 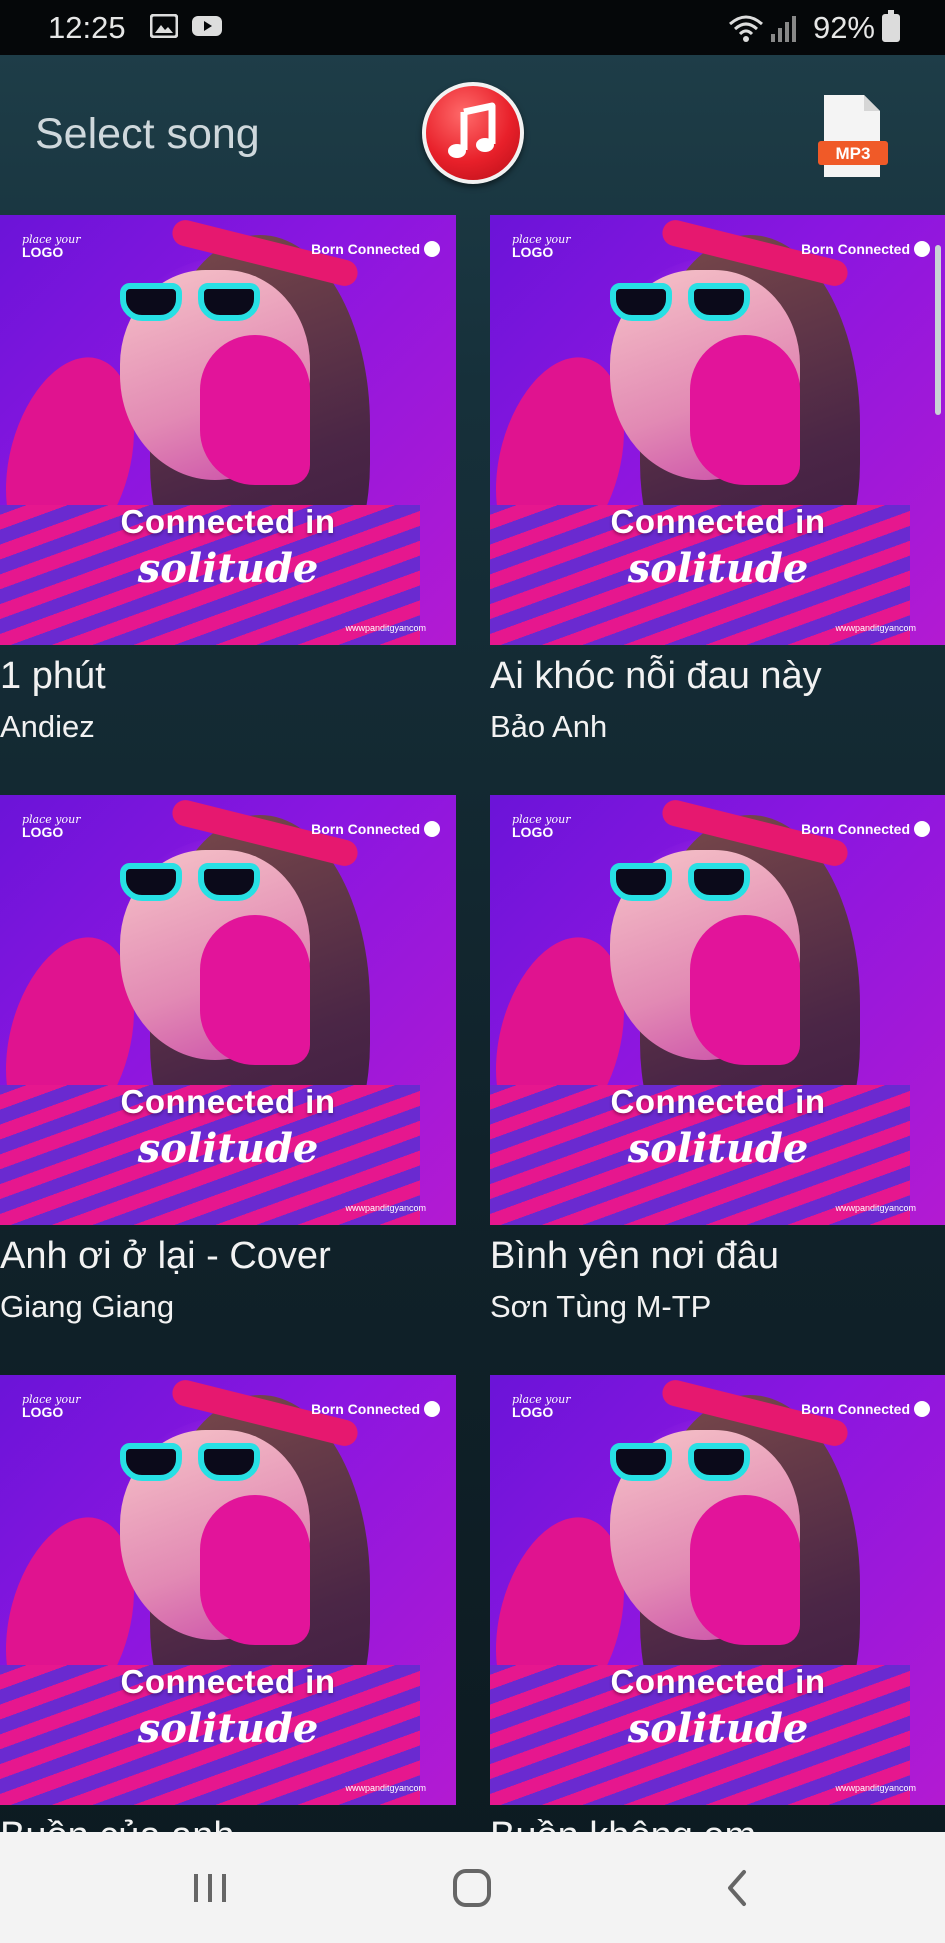 I want to click on song-title: Buồn không em, so click(x=717, y=1823).